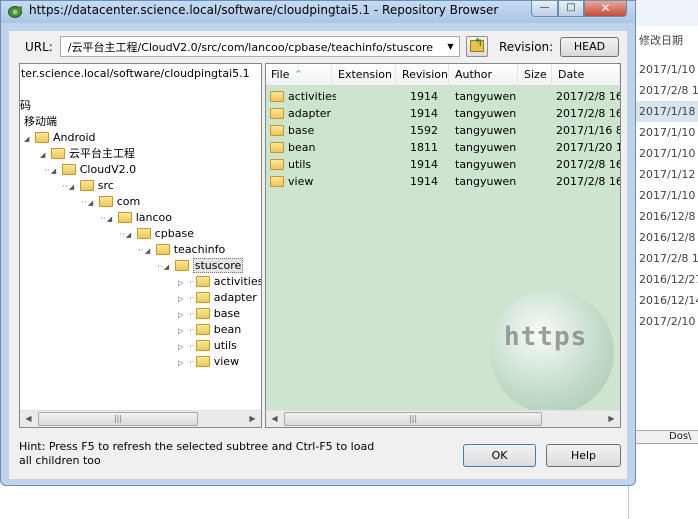  Describe the element at coordinates (571, 9) in the screenshot. I see `maximize-button: □` at that location.